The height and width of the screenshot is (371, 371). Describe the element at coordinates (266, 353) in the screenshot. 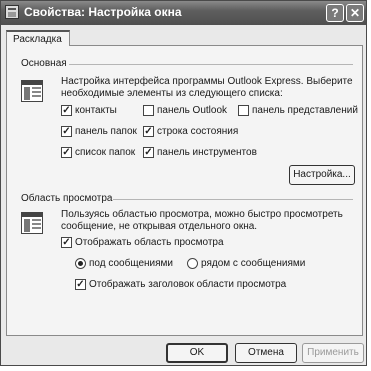

I see `cancel-button: Отмена` at that location.